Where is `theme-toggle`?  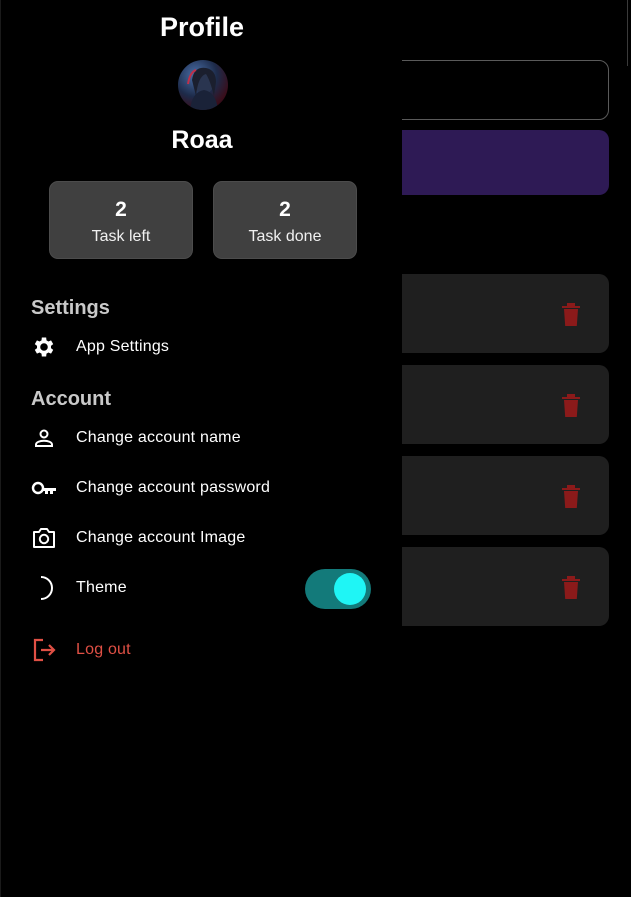
theme-toggle is located at coordinates (338, 589).